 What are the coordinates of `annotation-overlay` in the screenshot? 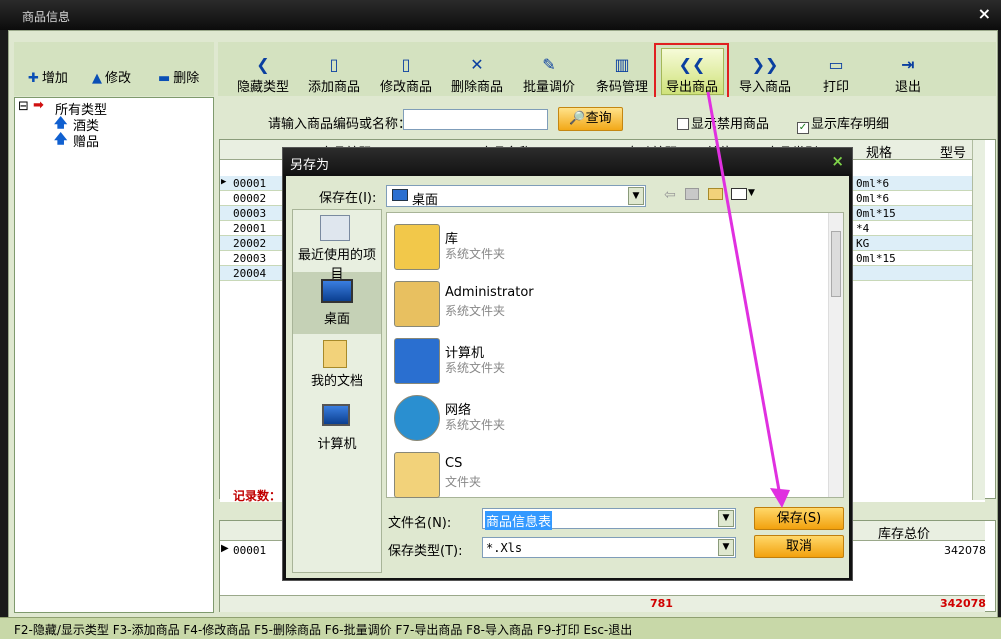 It's located at (748, 299).